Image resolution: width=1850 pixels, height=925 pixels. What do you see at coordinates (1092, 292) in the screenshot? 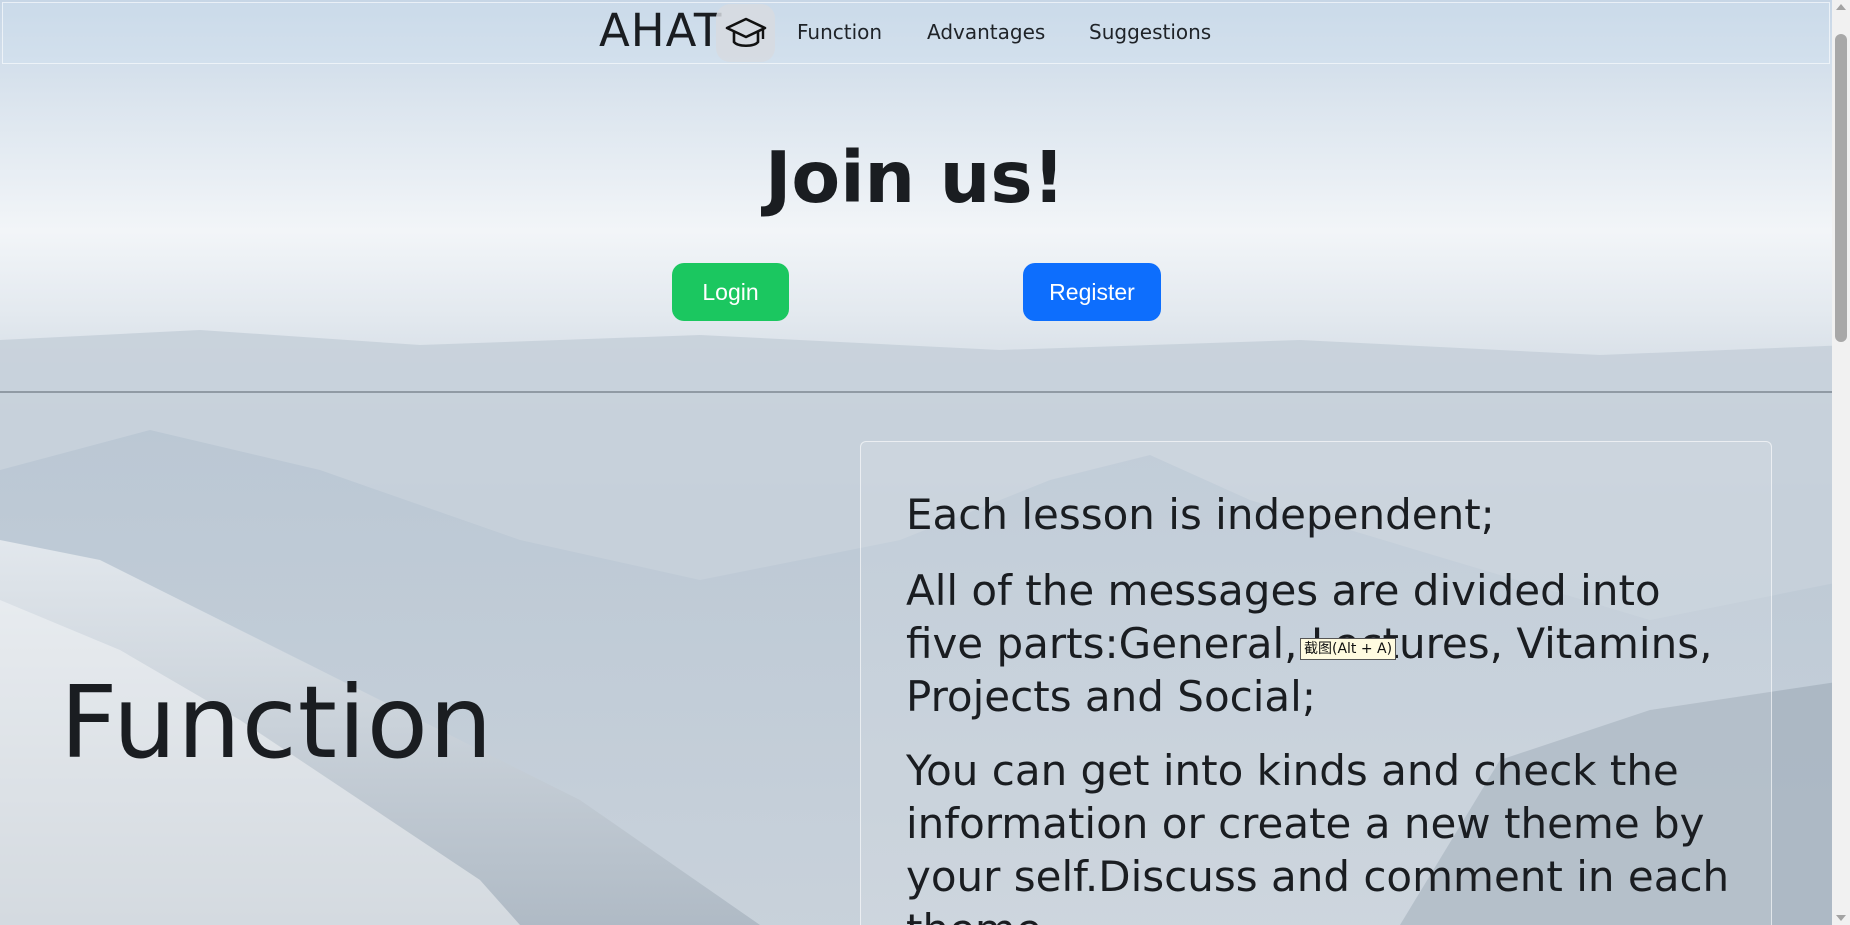
I see `register-button: Register` at bounding box center [1092, 292].